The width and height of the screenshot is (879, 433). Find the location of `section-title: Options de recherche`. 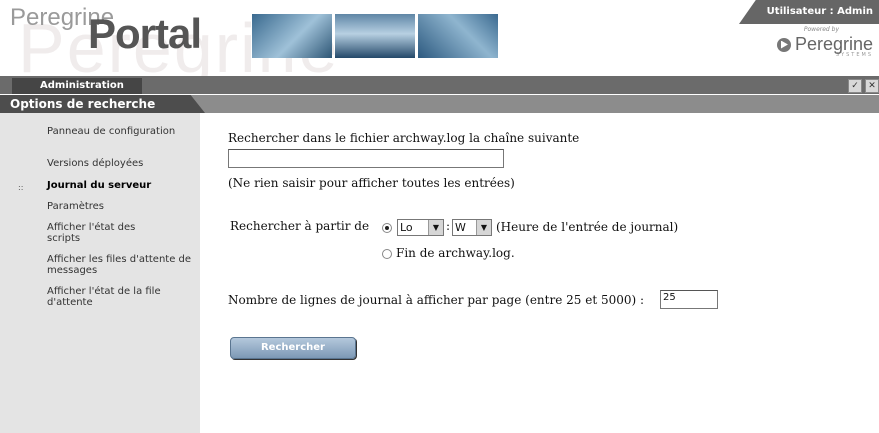

section-title: Options de recherche is located at coordinates (102, 104).